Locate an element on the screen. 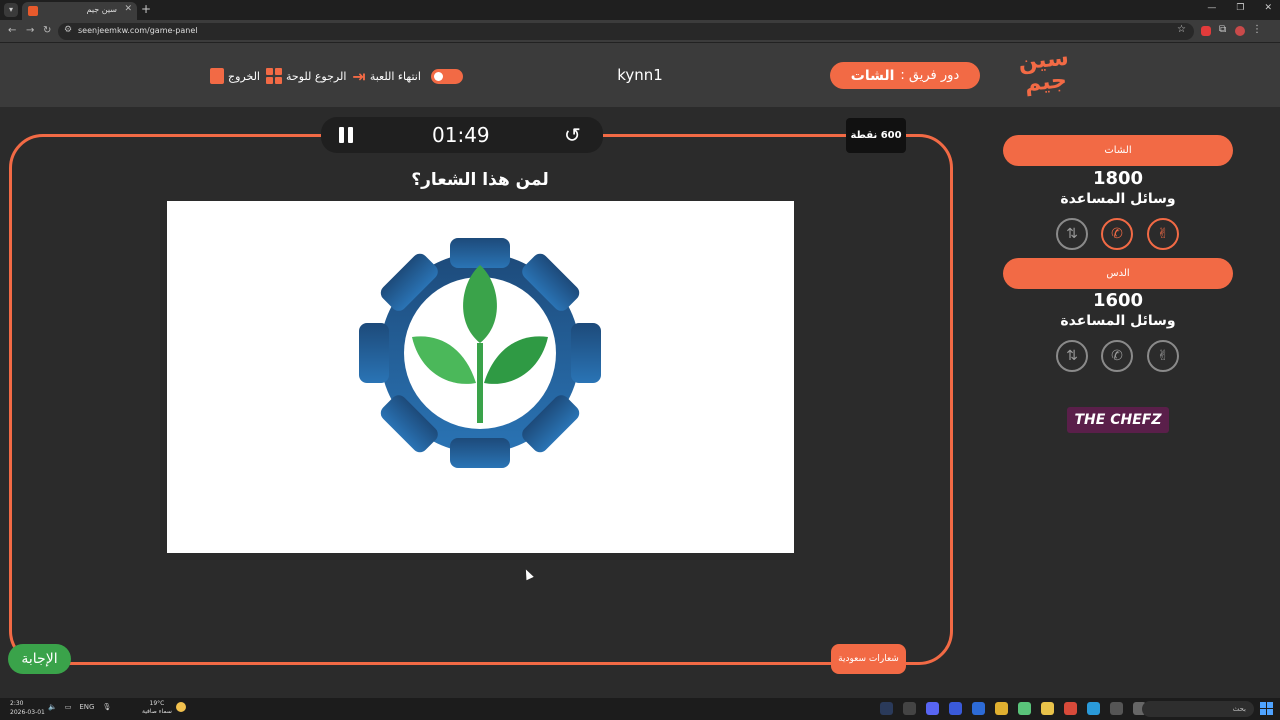  team2-name-pill: الدس is located at coordinates (1118, 273).